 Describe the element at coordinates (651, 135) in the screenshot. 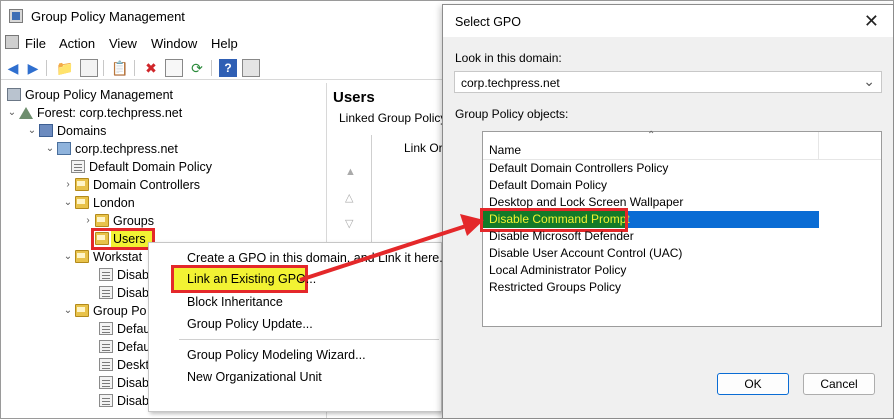

I see `sort-ascending-icon: ⌃` at that location.